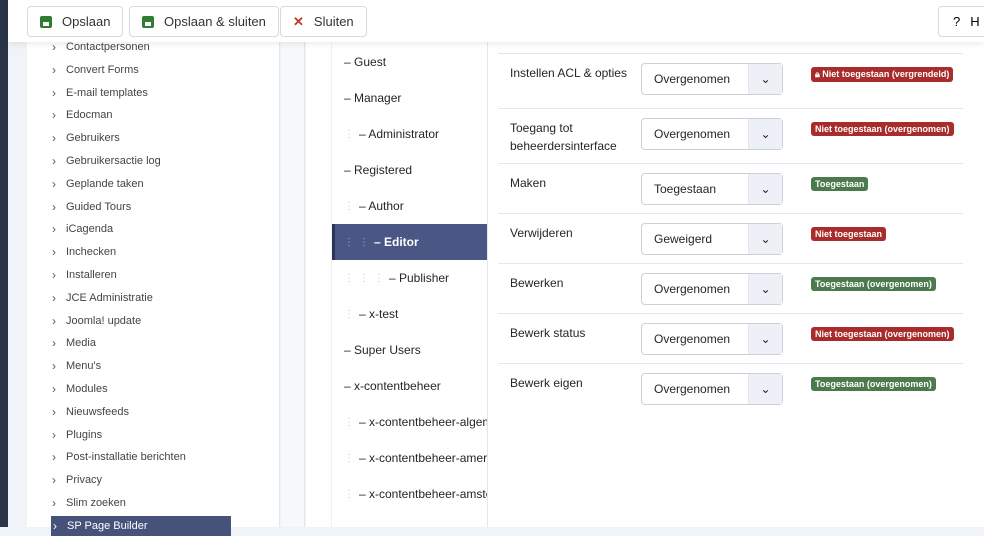 The height and width of the screenshot is (536, 984). I want to click on sidebar-item: › SP Page Builder, so click(141, 525).